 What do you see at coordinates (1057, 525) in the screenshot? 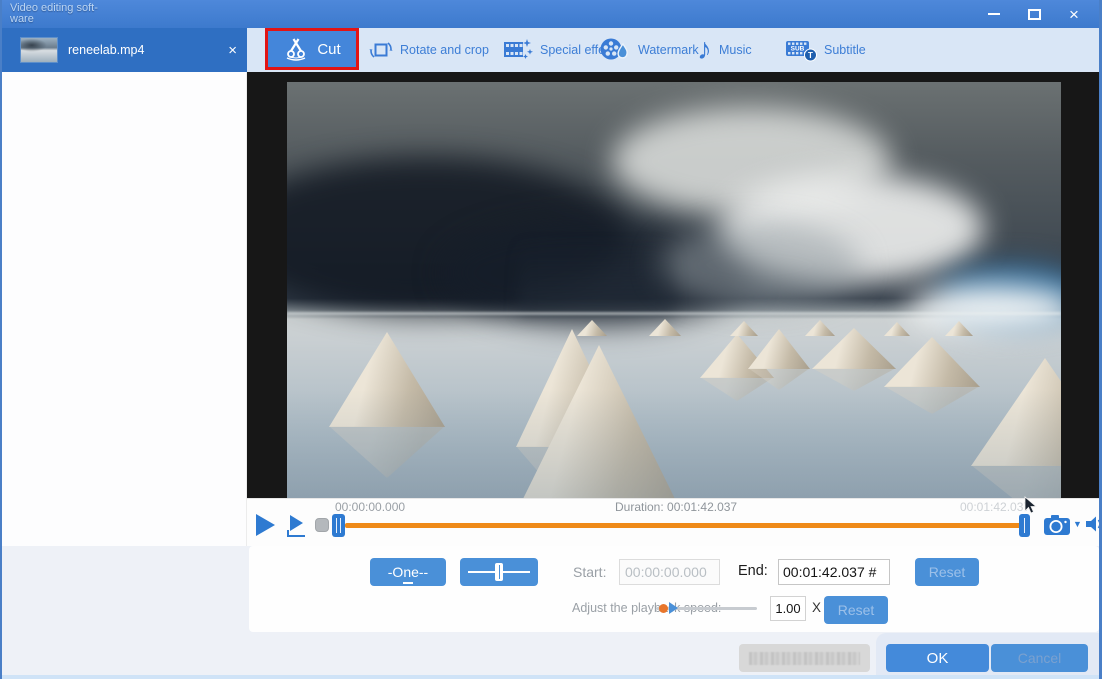
I see `snapshot-icon` at bounding box center [1057, 525].